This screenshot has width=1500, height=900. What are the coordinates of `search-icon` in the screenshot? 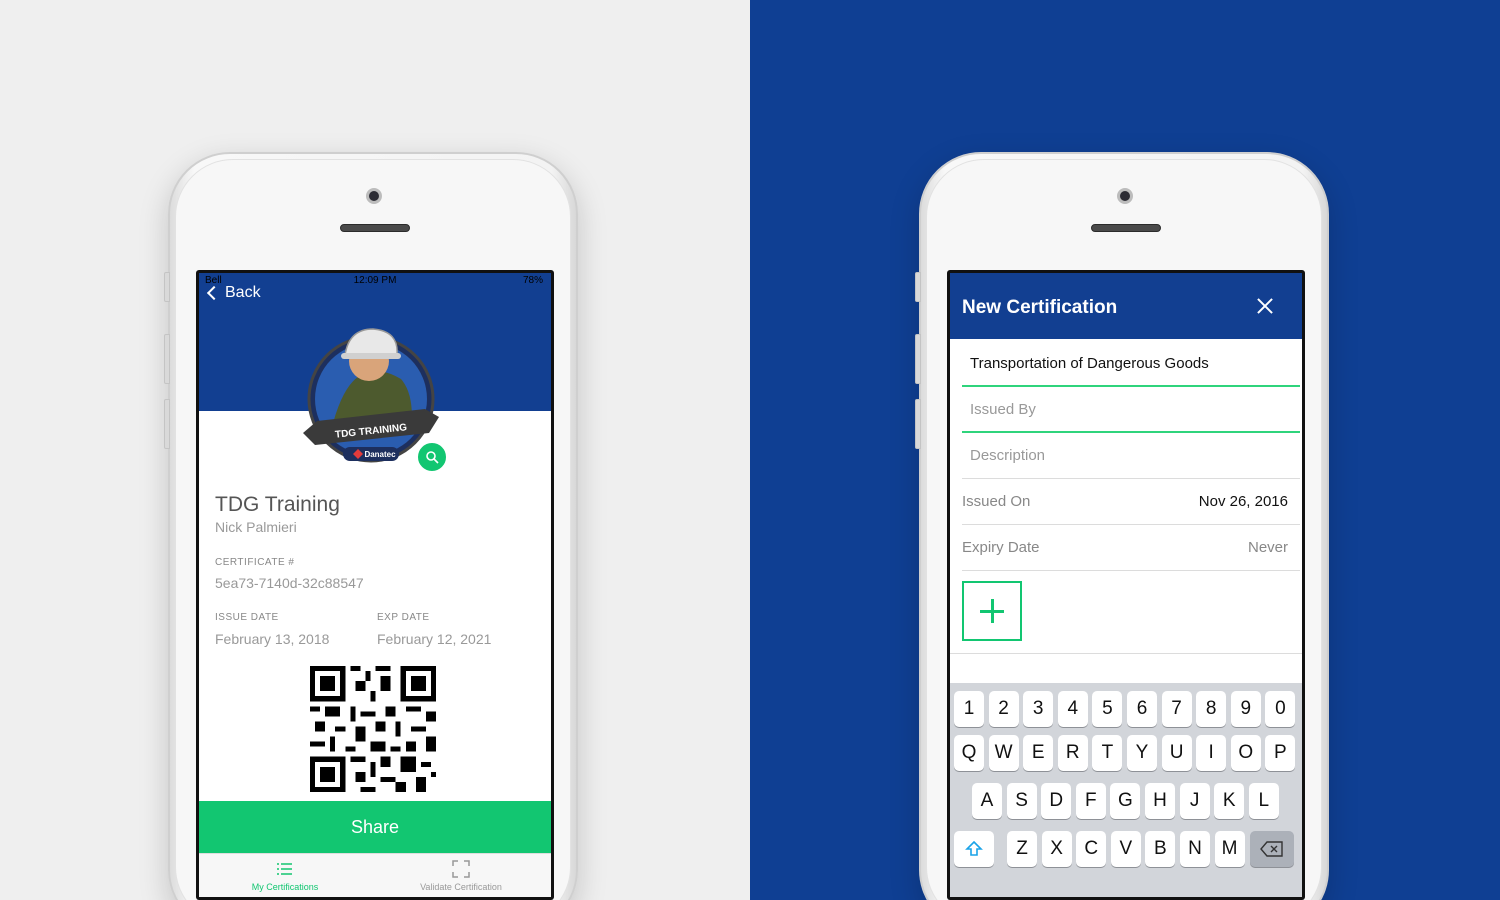 It's located at (432, 457).